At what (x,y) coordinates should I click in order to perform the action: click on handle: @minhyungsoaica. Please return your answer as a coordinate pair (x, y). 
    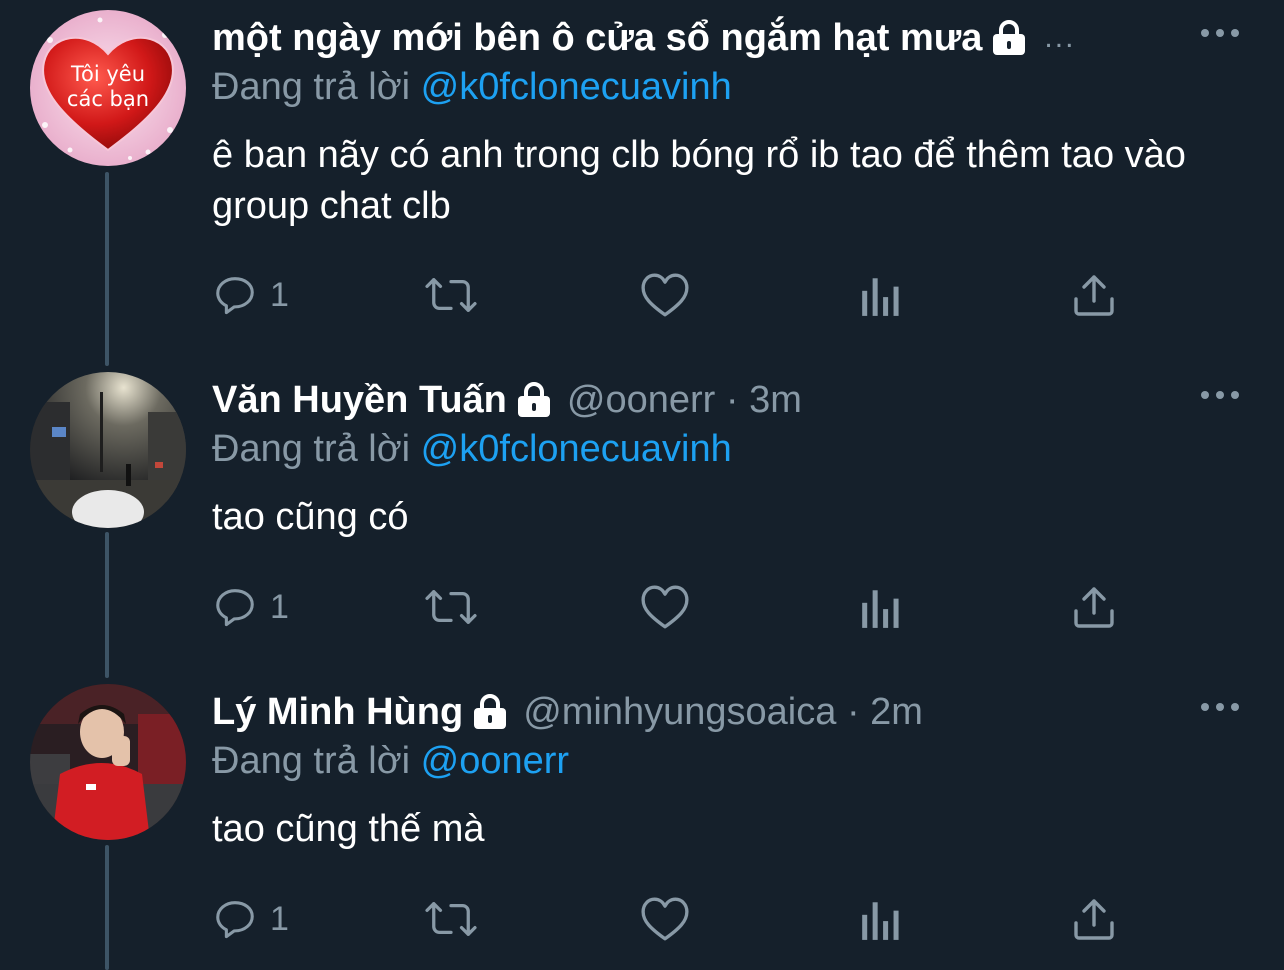
    Looking at the image, I should click on (679, 712).